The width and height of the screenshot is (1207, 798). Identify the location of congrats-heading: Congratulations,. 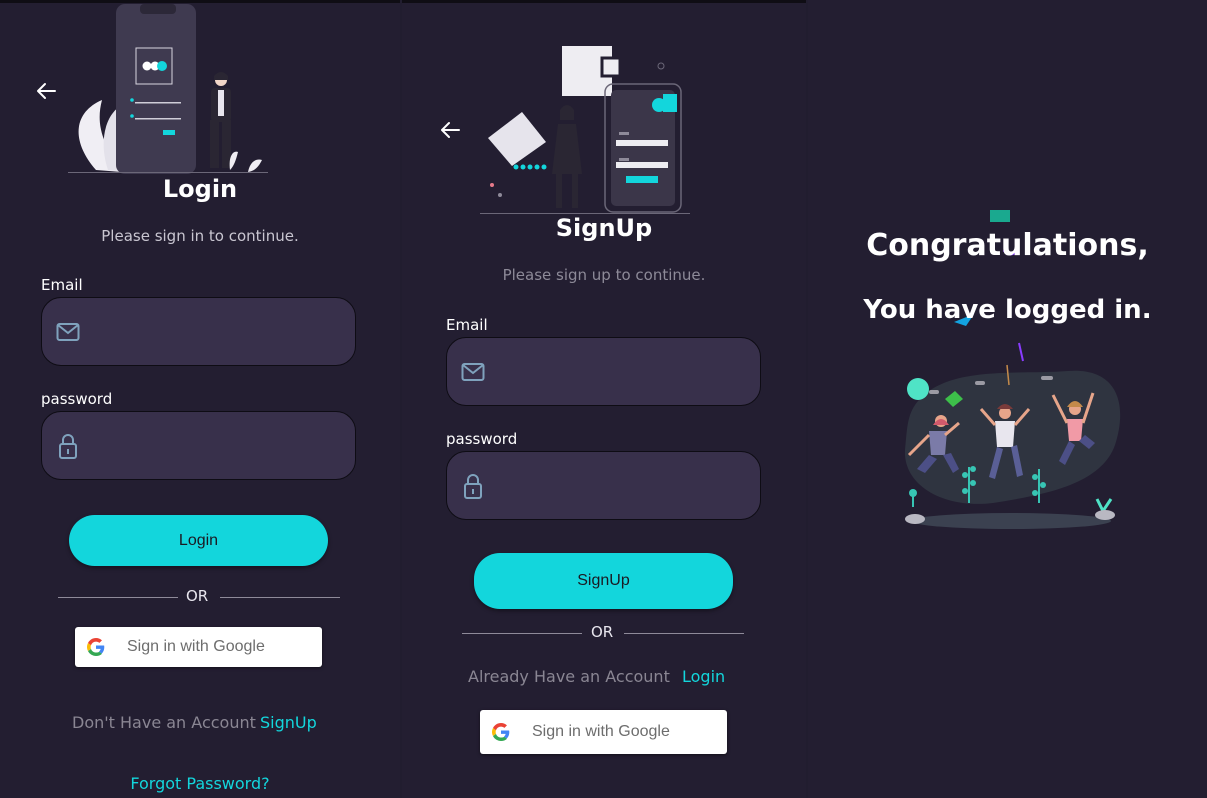
(1007, 245).